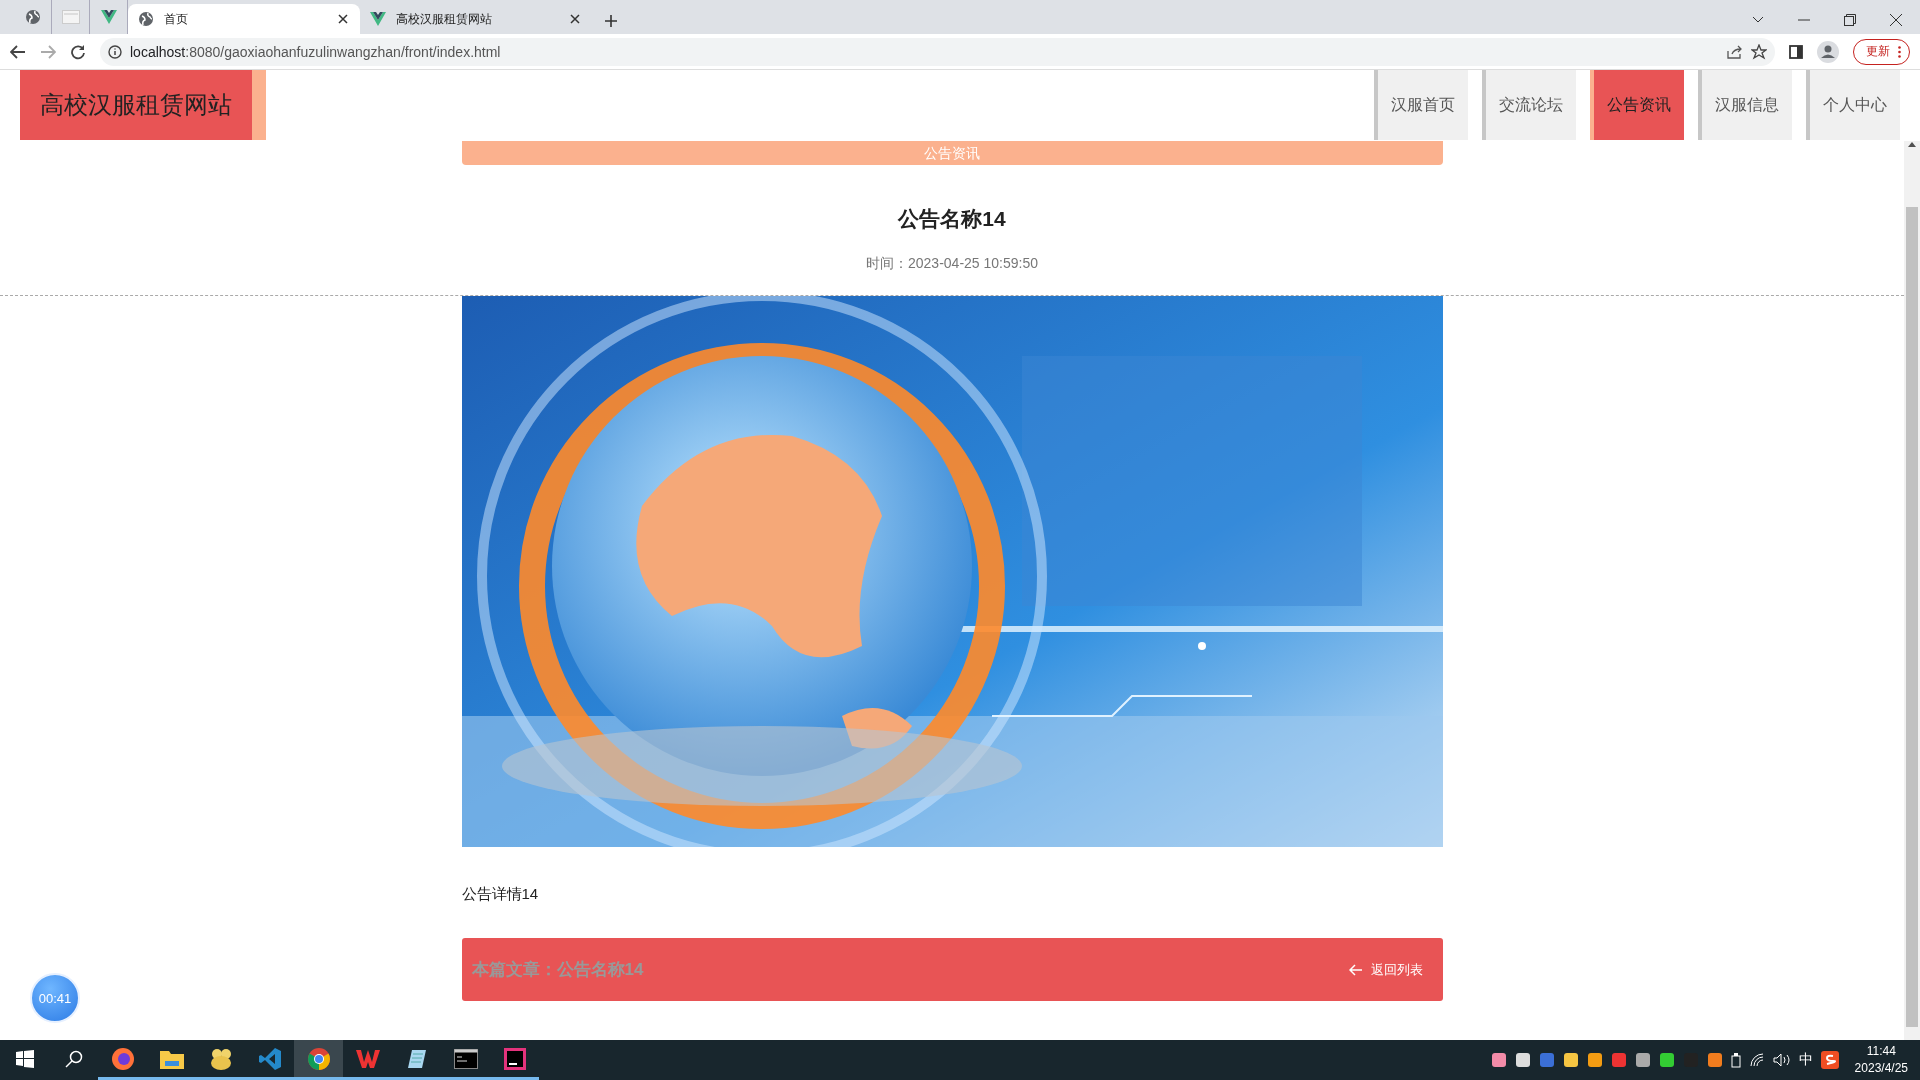 This screenshot has height=1080, width=1920. I want to click on chrome-icon, so click(318, 1058).